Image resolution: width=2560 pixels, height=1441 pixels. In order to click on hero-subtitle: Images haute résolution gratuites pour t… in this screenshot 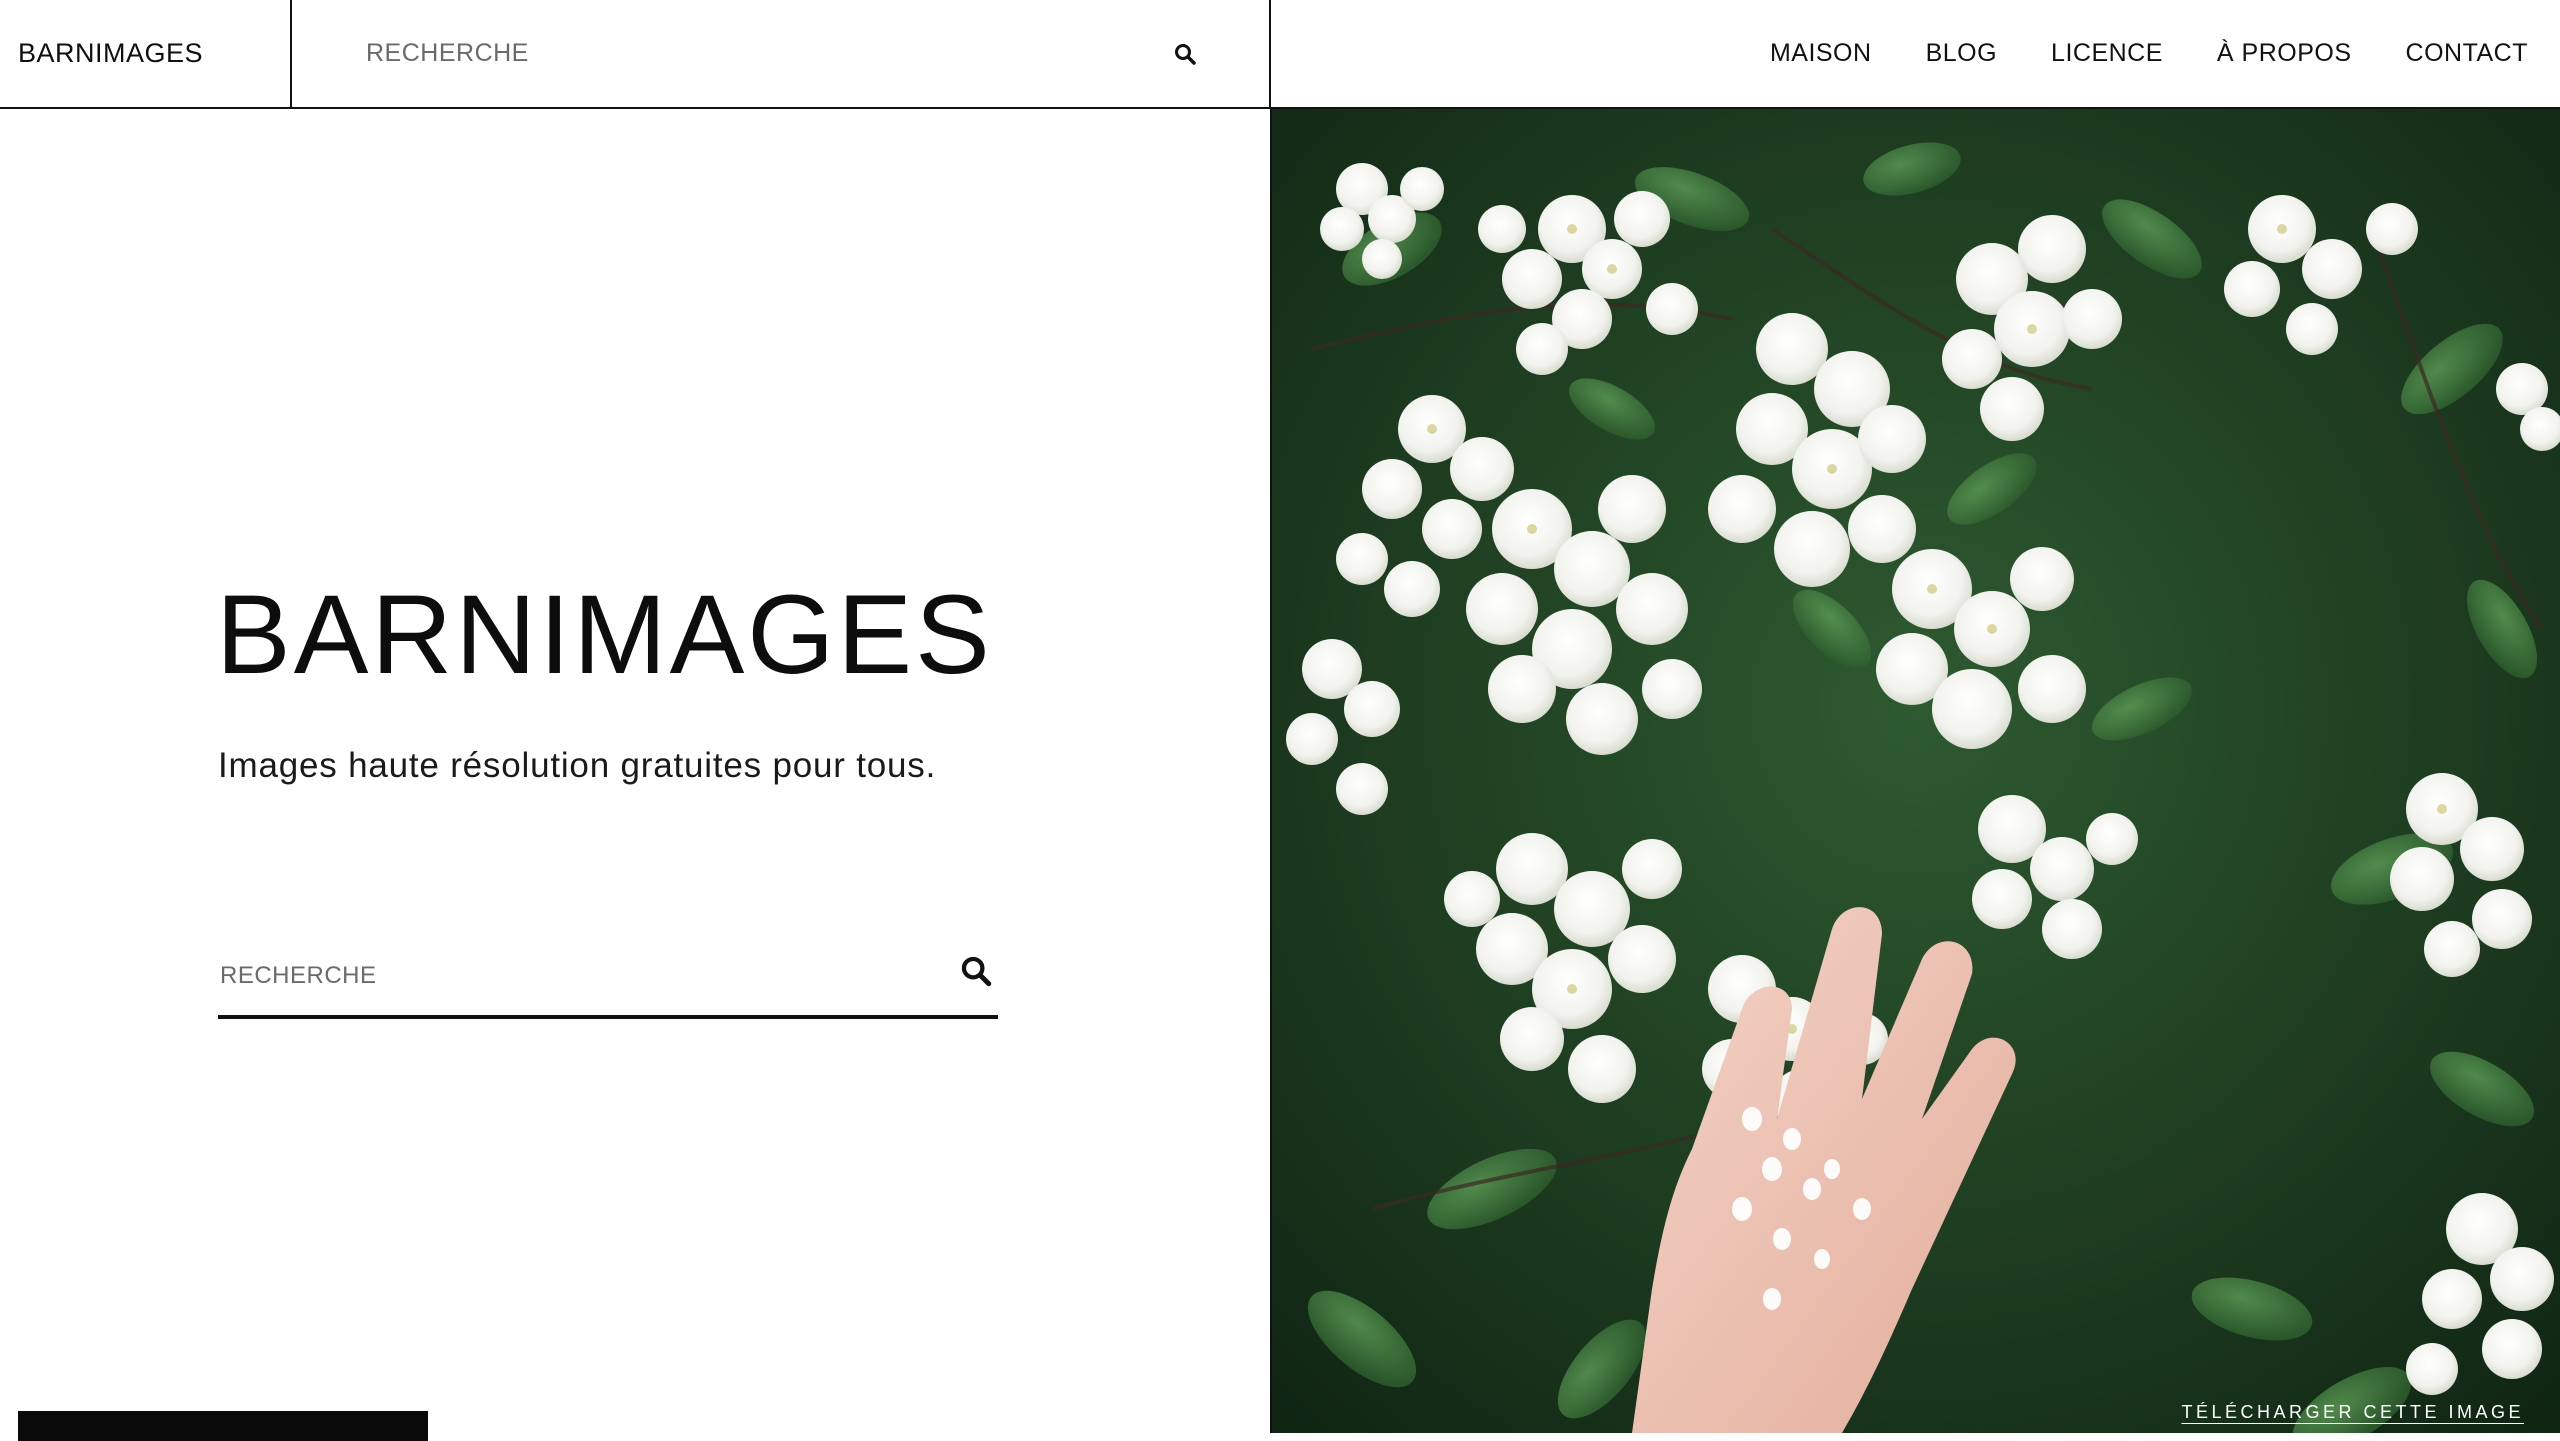, I will do `click(577, 765)`.